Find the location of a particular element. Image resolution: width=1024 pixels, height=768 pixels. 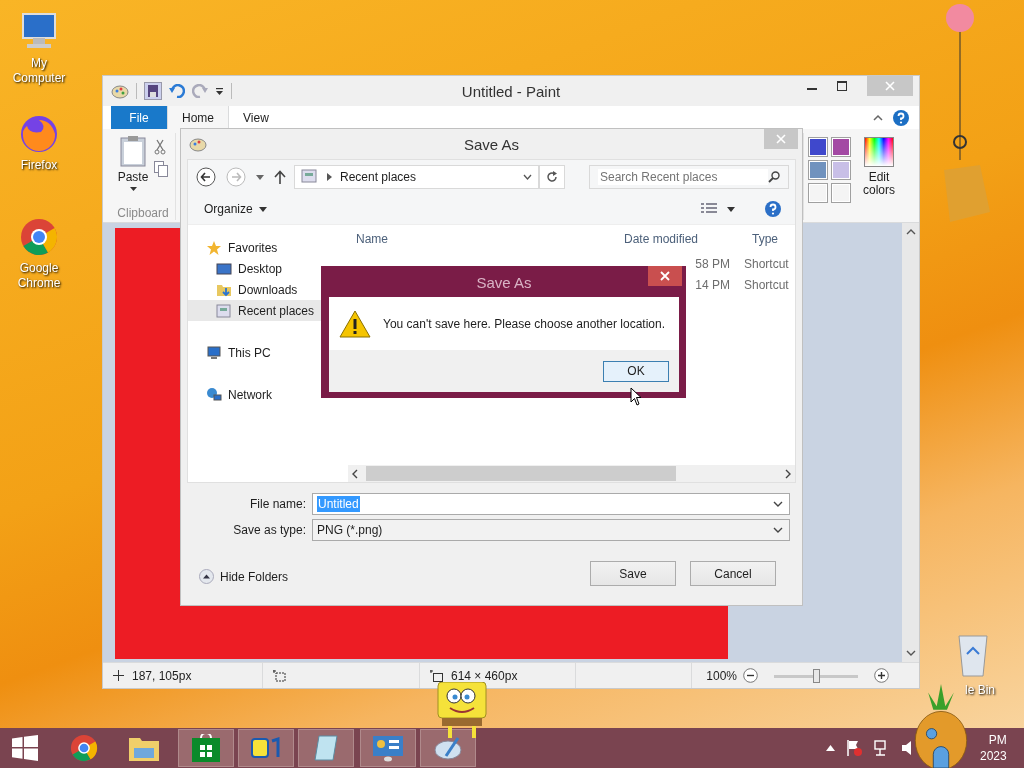

show-hidden-icons-icon is located at coordinates (830, 748).